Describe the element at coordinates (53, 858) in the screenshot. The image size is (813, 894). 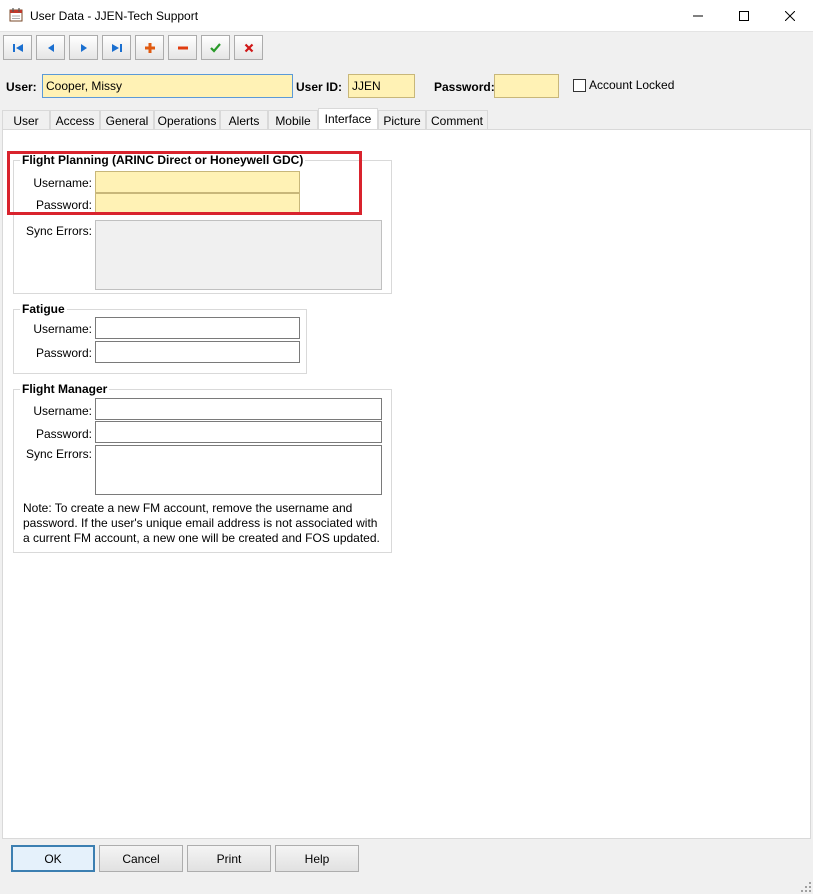
I see `ok-button: OK` at that location.